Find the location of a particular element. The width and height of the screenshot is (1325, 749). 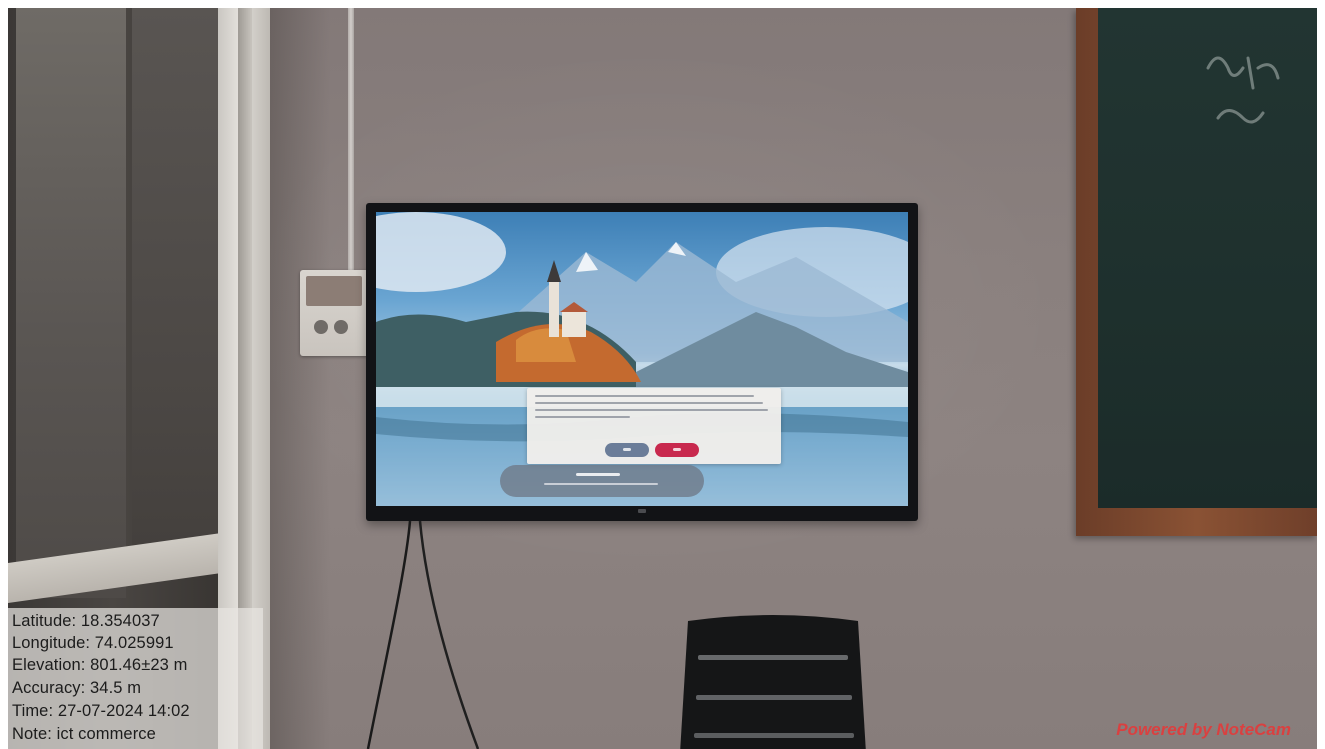

latitude-text: Latitude: 18.354037 is located at coordinates (86, 621).